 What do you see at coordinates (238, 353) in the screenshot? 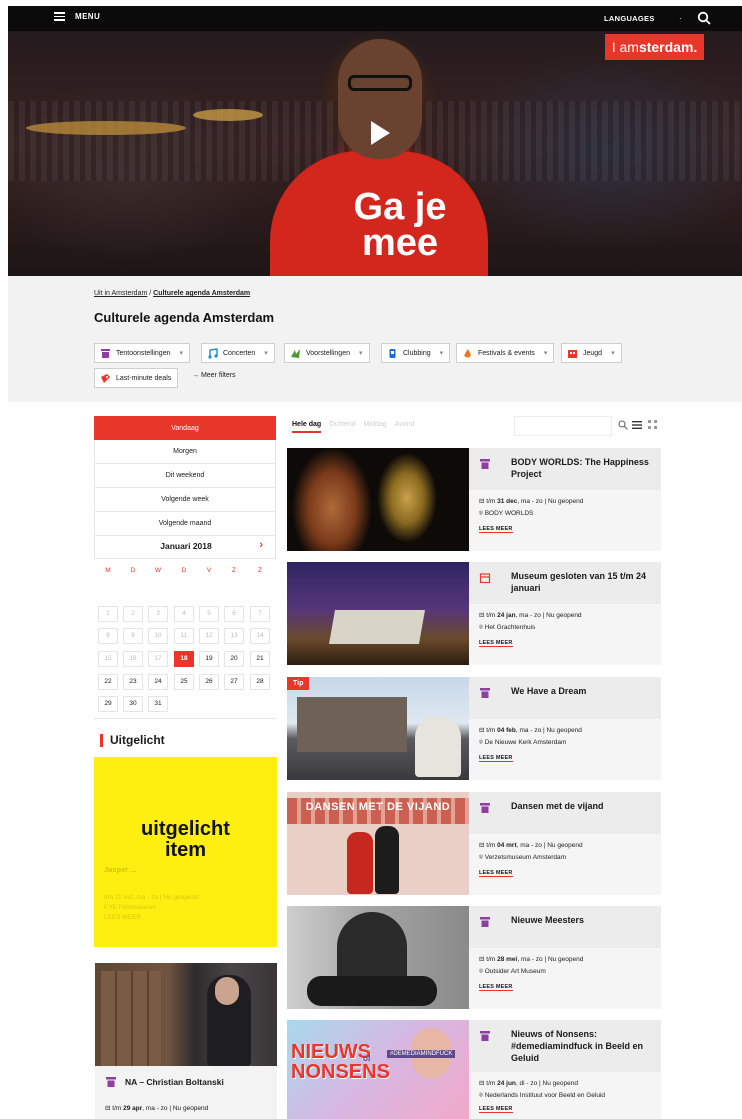
I see `filter-chip-concerten: Concerten ▾` at bounding box center [238, 353].